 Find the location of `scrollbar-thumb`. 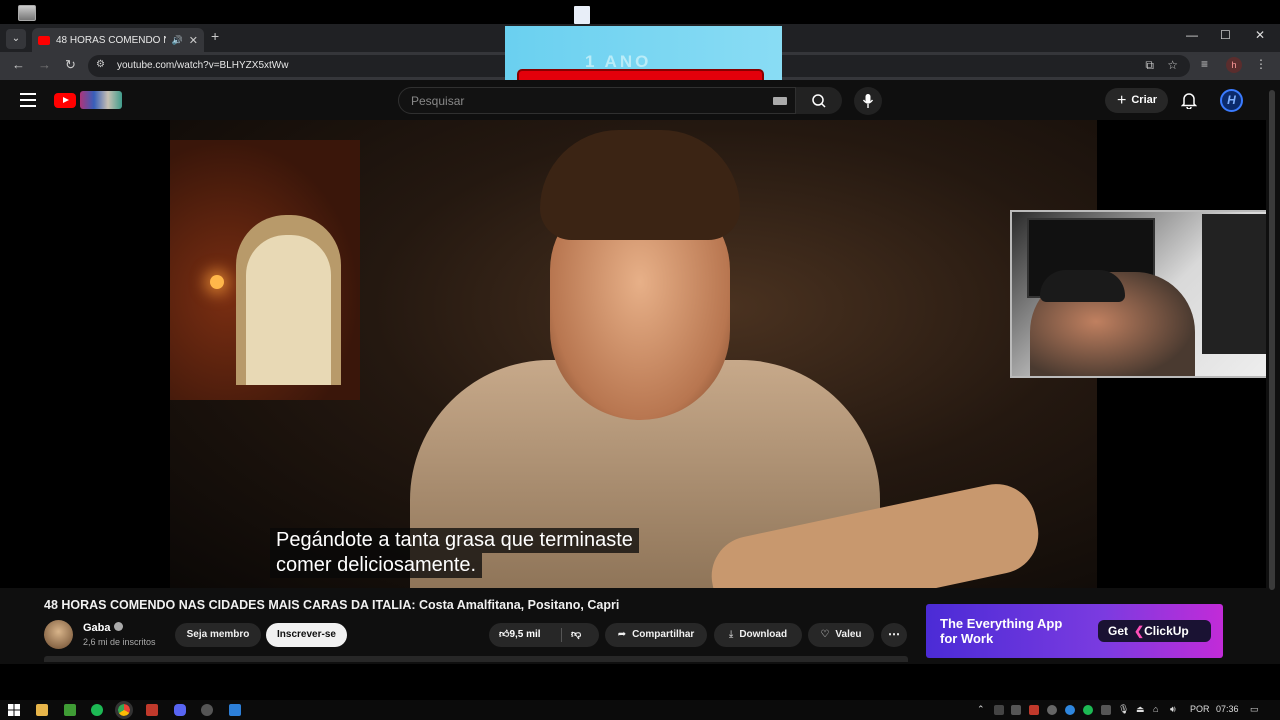

scrollbar-thumb is located at coordinates (1272, 340).